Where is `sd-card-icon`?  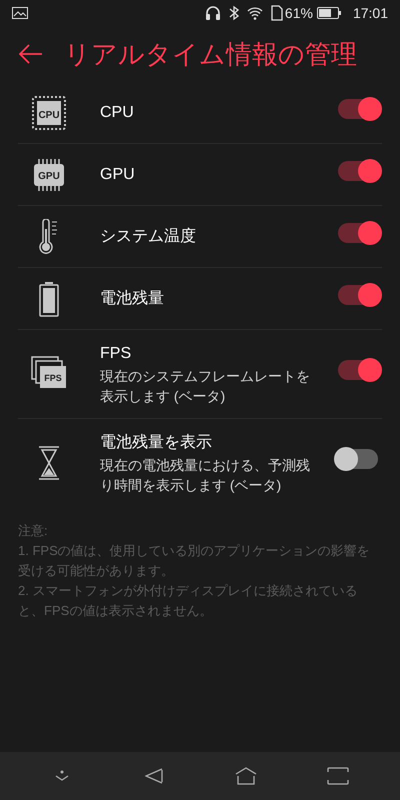
sd-card-icon is located at coordinates (276, 13).